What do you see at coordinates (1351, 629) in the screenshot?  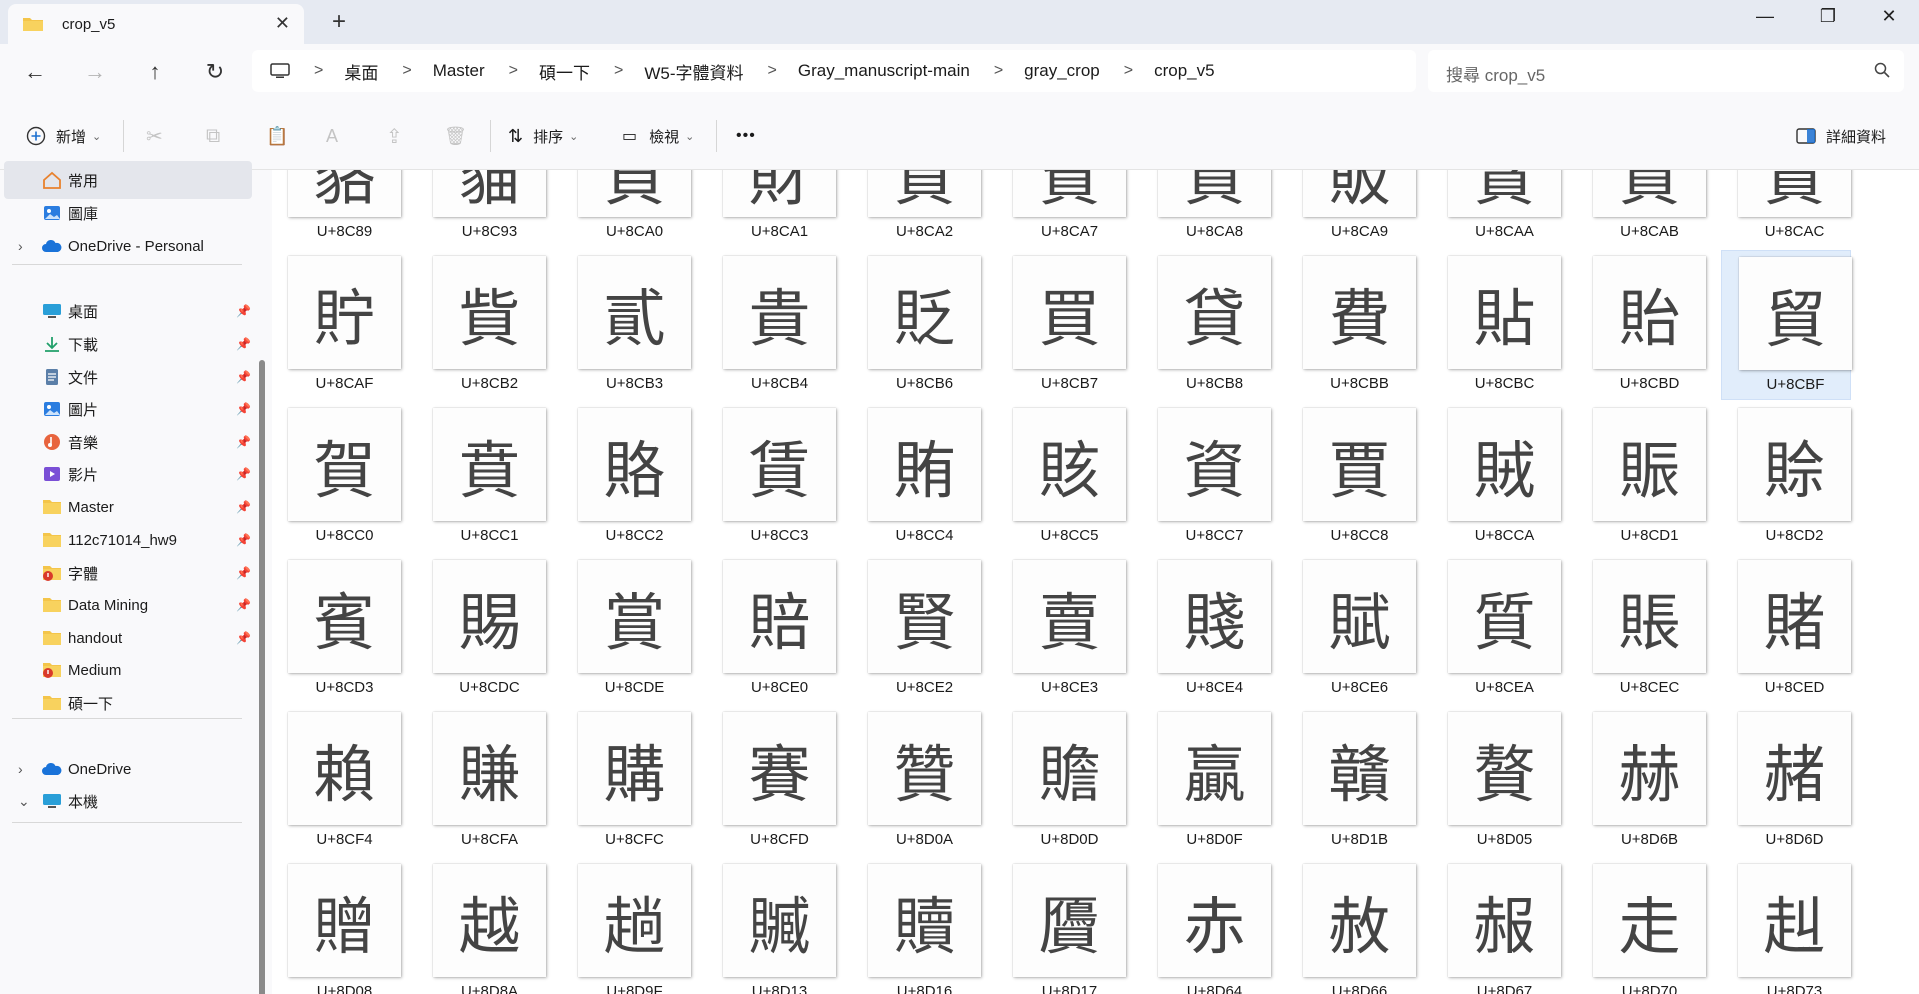 I see `file-item: 賦 U+8CE6` at bounding box center [1351, 629].